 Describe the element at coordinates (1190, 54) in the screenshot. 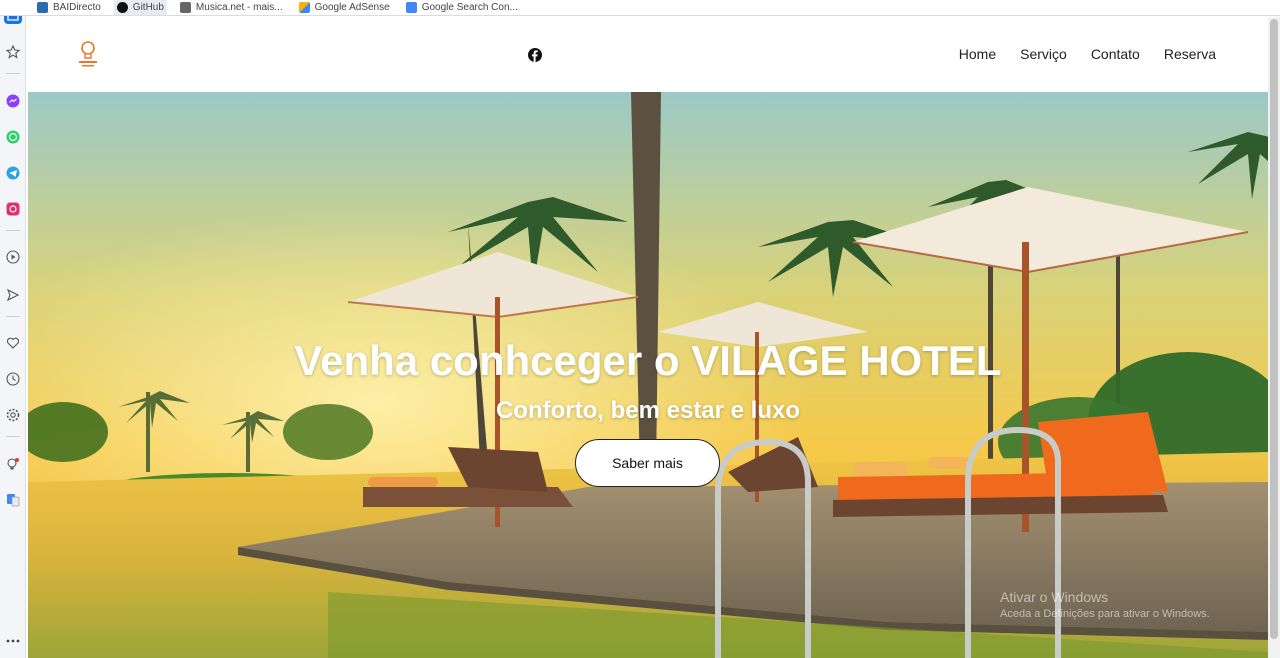

I see `nav-reserva: Reserva` at that location.